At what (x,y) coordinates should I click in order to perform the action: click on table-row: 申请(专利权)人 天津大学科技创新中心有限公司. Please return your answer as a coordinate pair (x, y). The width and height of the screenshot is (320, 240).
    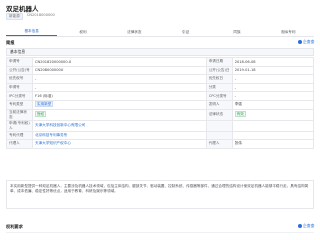
    Looking at the image, I should click on (160, 125).